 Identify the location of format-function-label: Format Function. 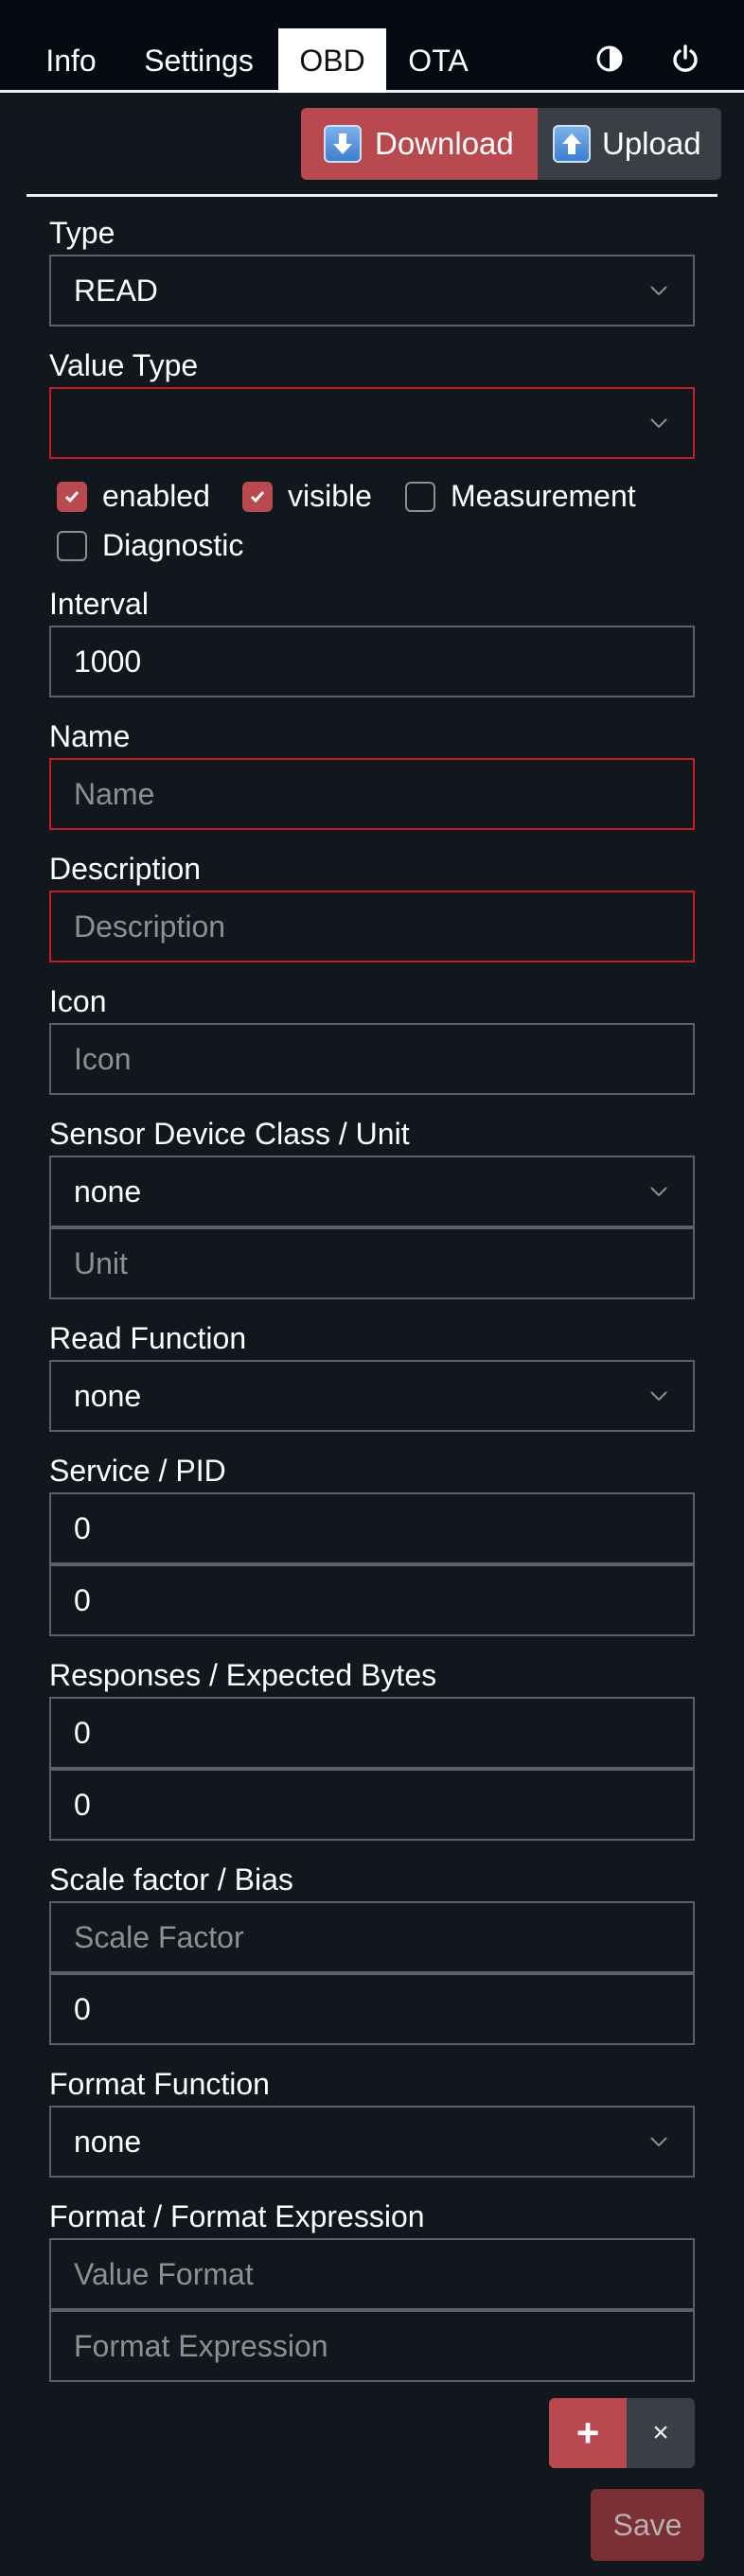
(159, 2084).